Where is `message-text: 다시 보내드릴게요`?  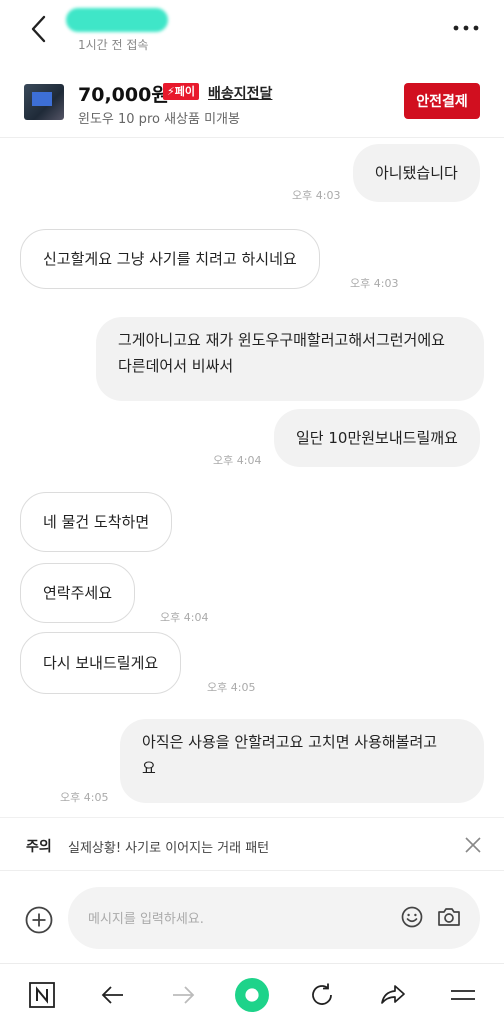 message-text: 다시 보내드릴게요 is located at coordinates (101, 663).